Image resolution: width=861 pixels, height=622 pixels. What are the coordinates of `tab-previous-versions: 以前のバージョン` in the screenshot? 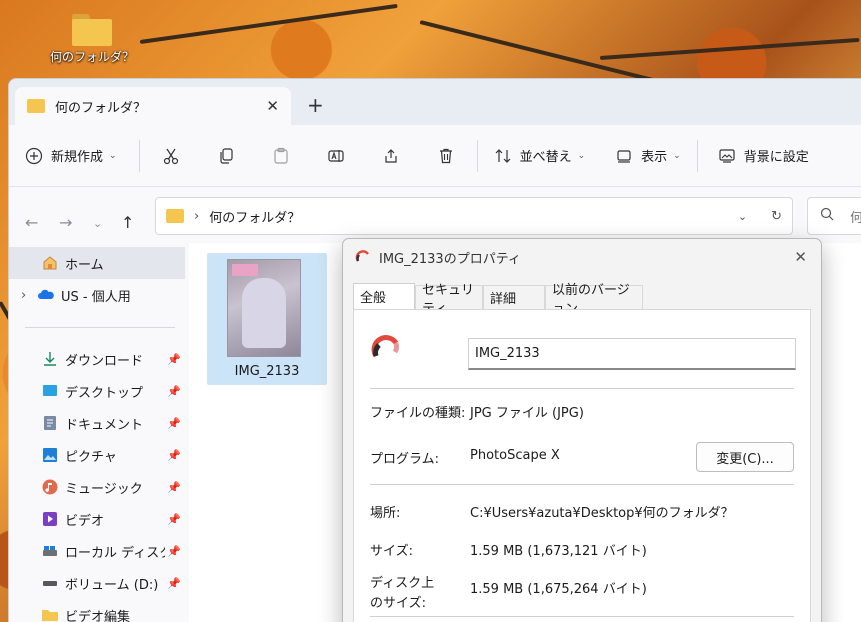 It's located at (594, 300).